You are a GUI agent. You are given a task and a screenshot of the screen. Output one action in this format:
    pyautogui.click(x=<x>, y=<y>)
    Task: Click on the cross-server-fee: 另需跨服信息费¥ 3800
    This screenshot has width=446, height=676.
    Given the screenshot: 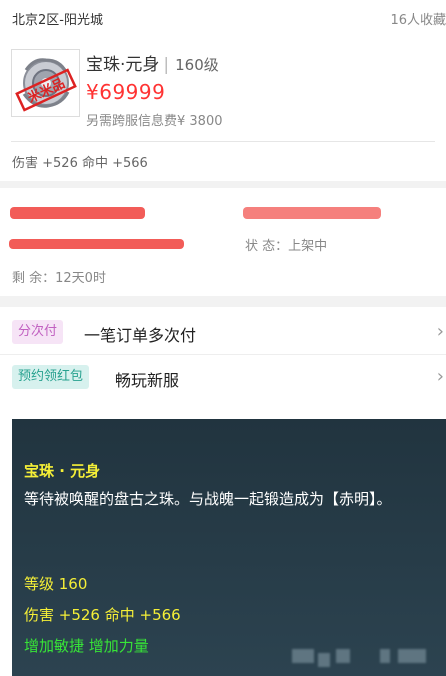 What is the action you would take?
    pyautogui.click(x=154, y=121)
    